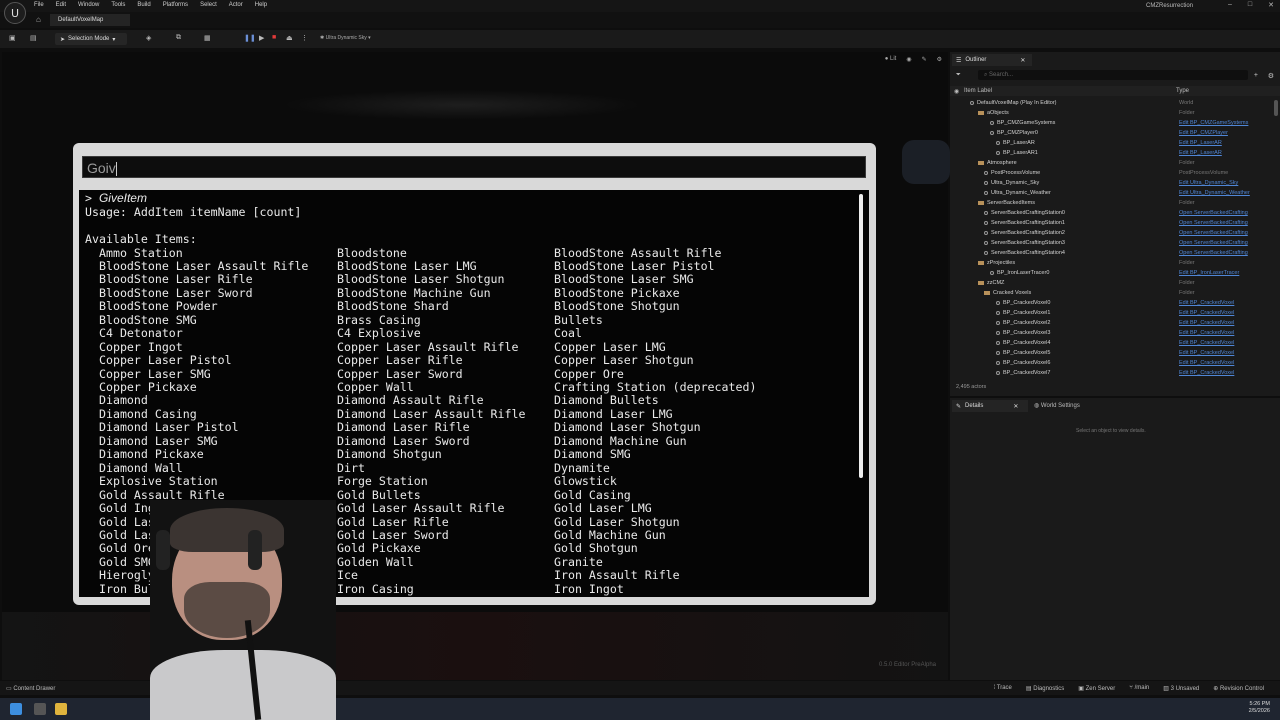  I want to click on unsaved-button: ▥ 3 Unsaved, so click(1181, 688).